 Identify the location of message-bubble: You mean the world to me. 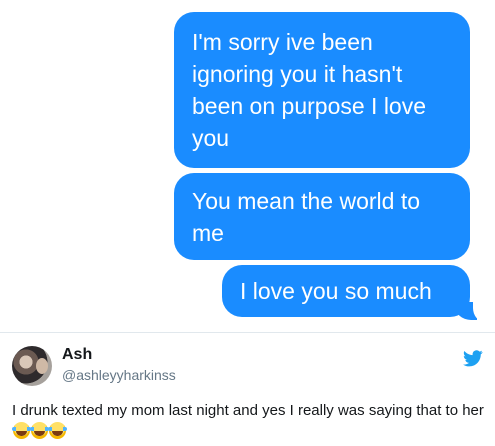
(322, 216).